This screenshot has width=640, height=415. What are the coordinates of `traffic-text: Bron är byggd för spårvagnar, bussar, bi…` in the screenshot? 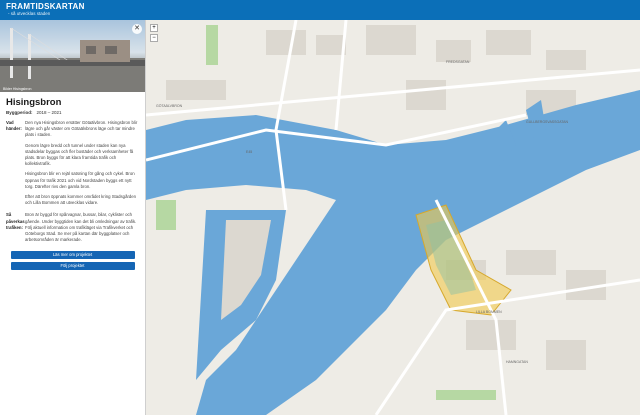 It's located at (81, 227).